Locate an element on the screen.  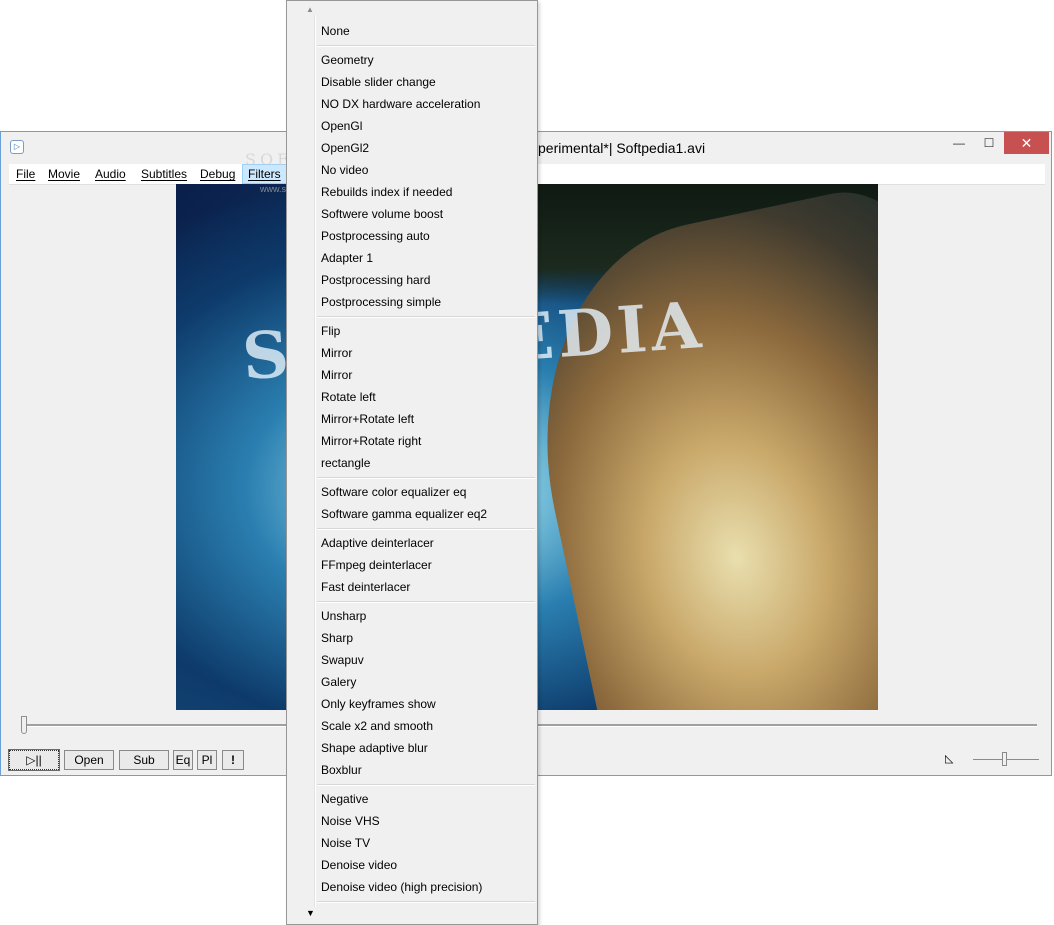
filter-menu-item: Sharp is located at coordinates (337, 638).